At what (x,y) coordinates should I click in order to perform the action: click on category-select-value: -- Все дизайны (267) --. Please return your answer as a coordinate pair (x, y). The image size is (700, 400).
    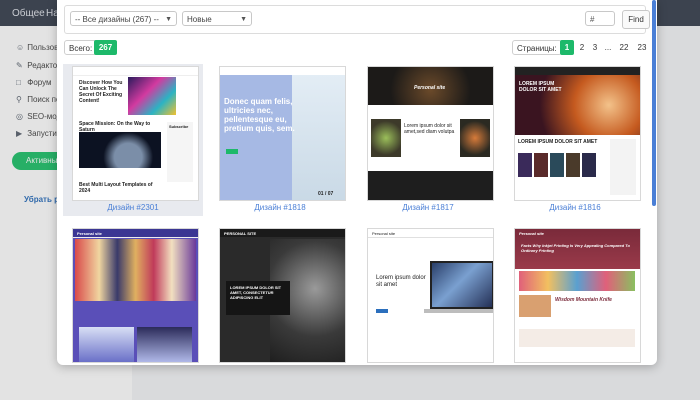
    Looking at the image, I should click on (117, 19).